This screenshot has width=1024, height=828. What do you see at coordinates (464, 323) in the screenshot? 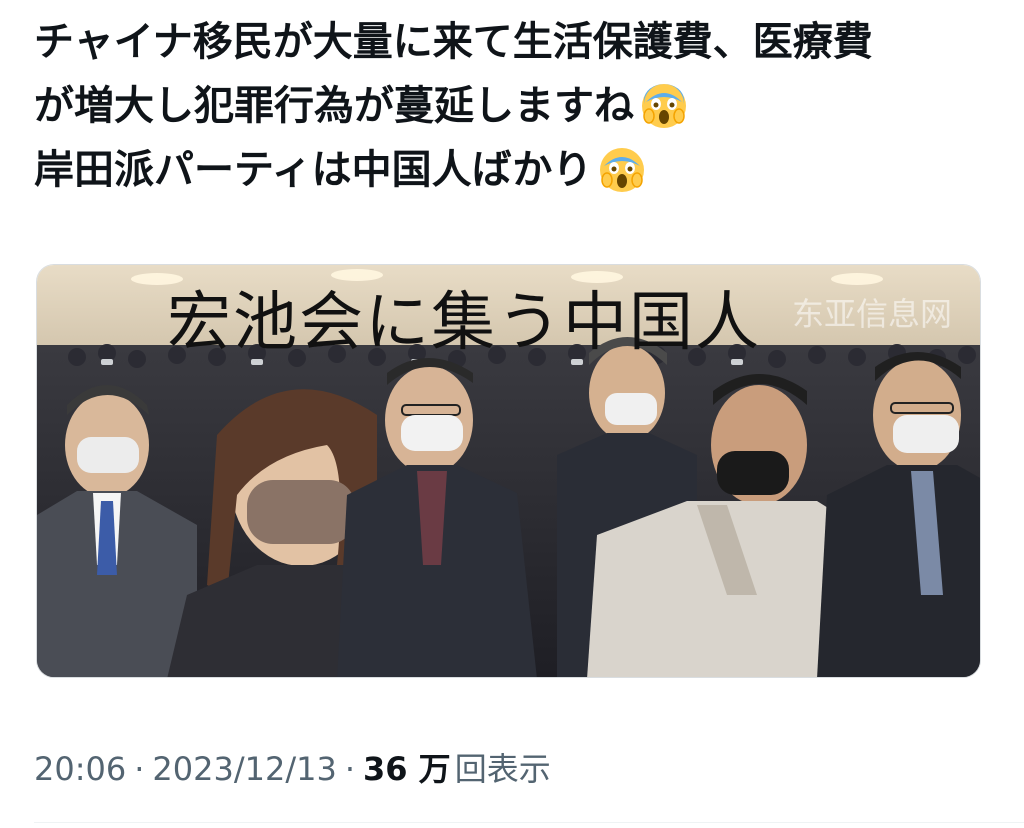
I see `media-caption: 宏池会に集う中国人` at bounding box center [464, 323].